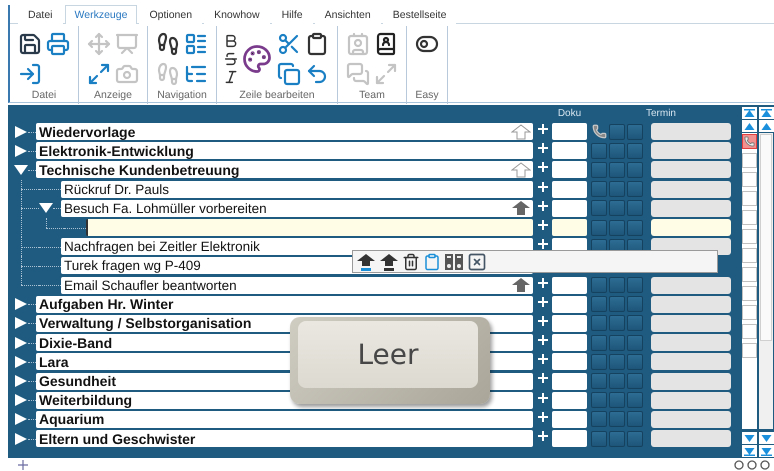  I want to click on category-title: Dixie-Band, so click(75, 342).